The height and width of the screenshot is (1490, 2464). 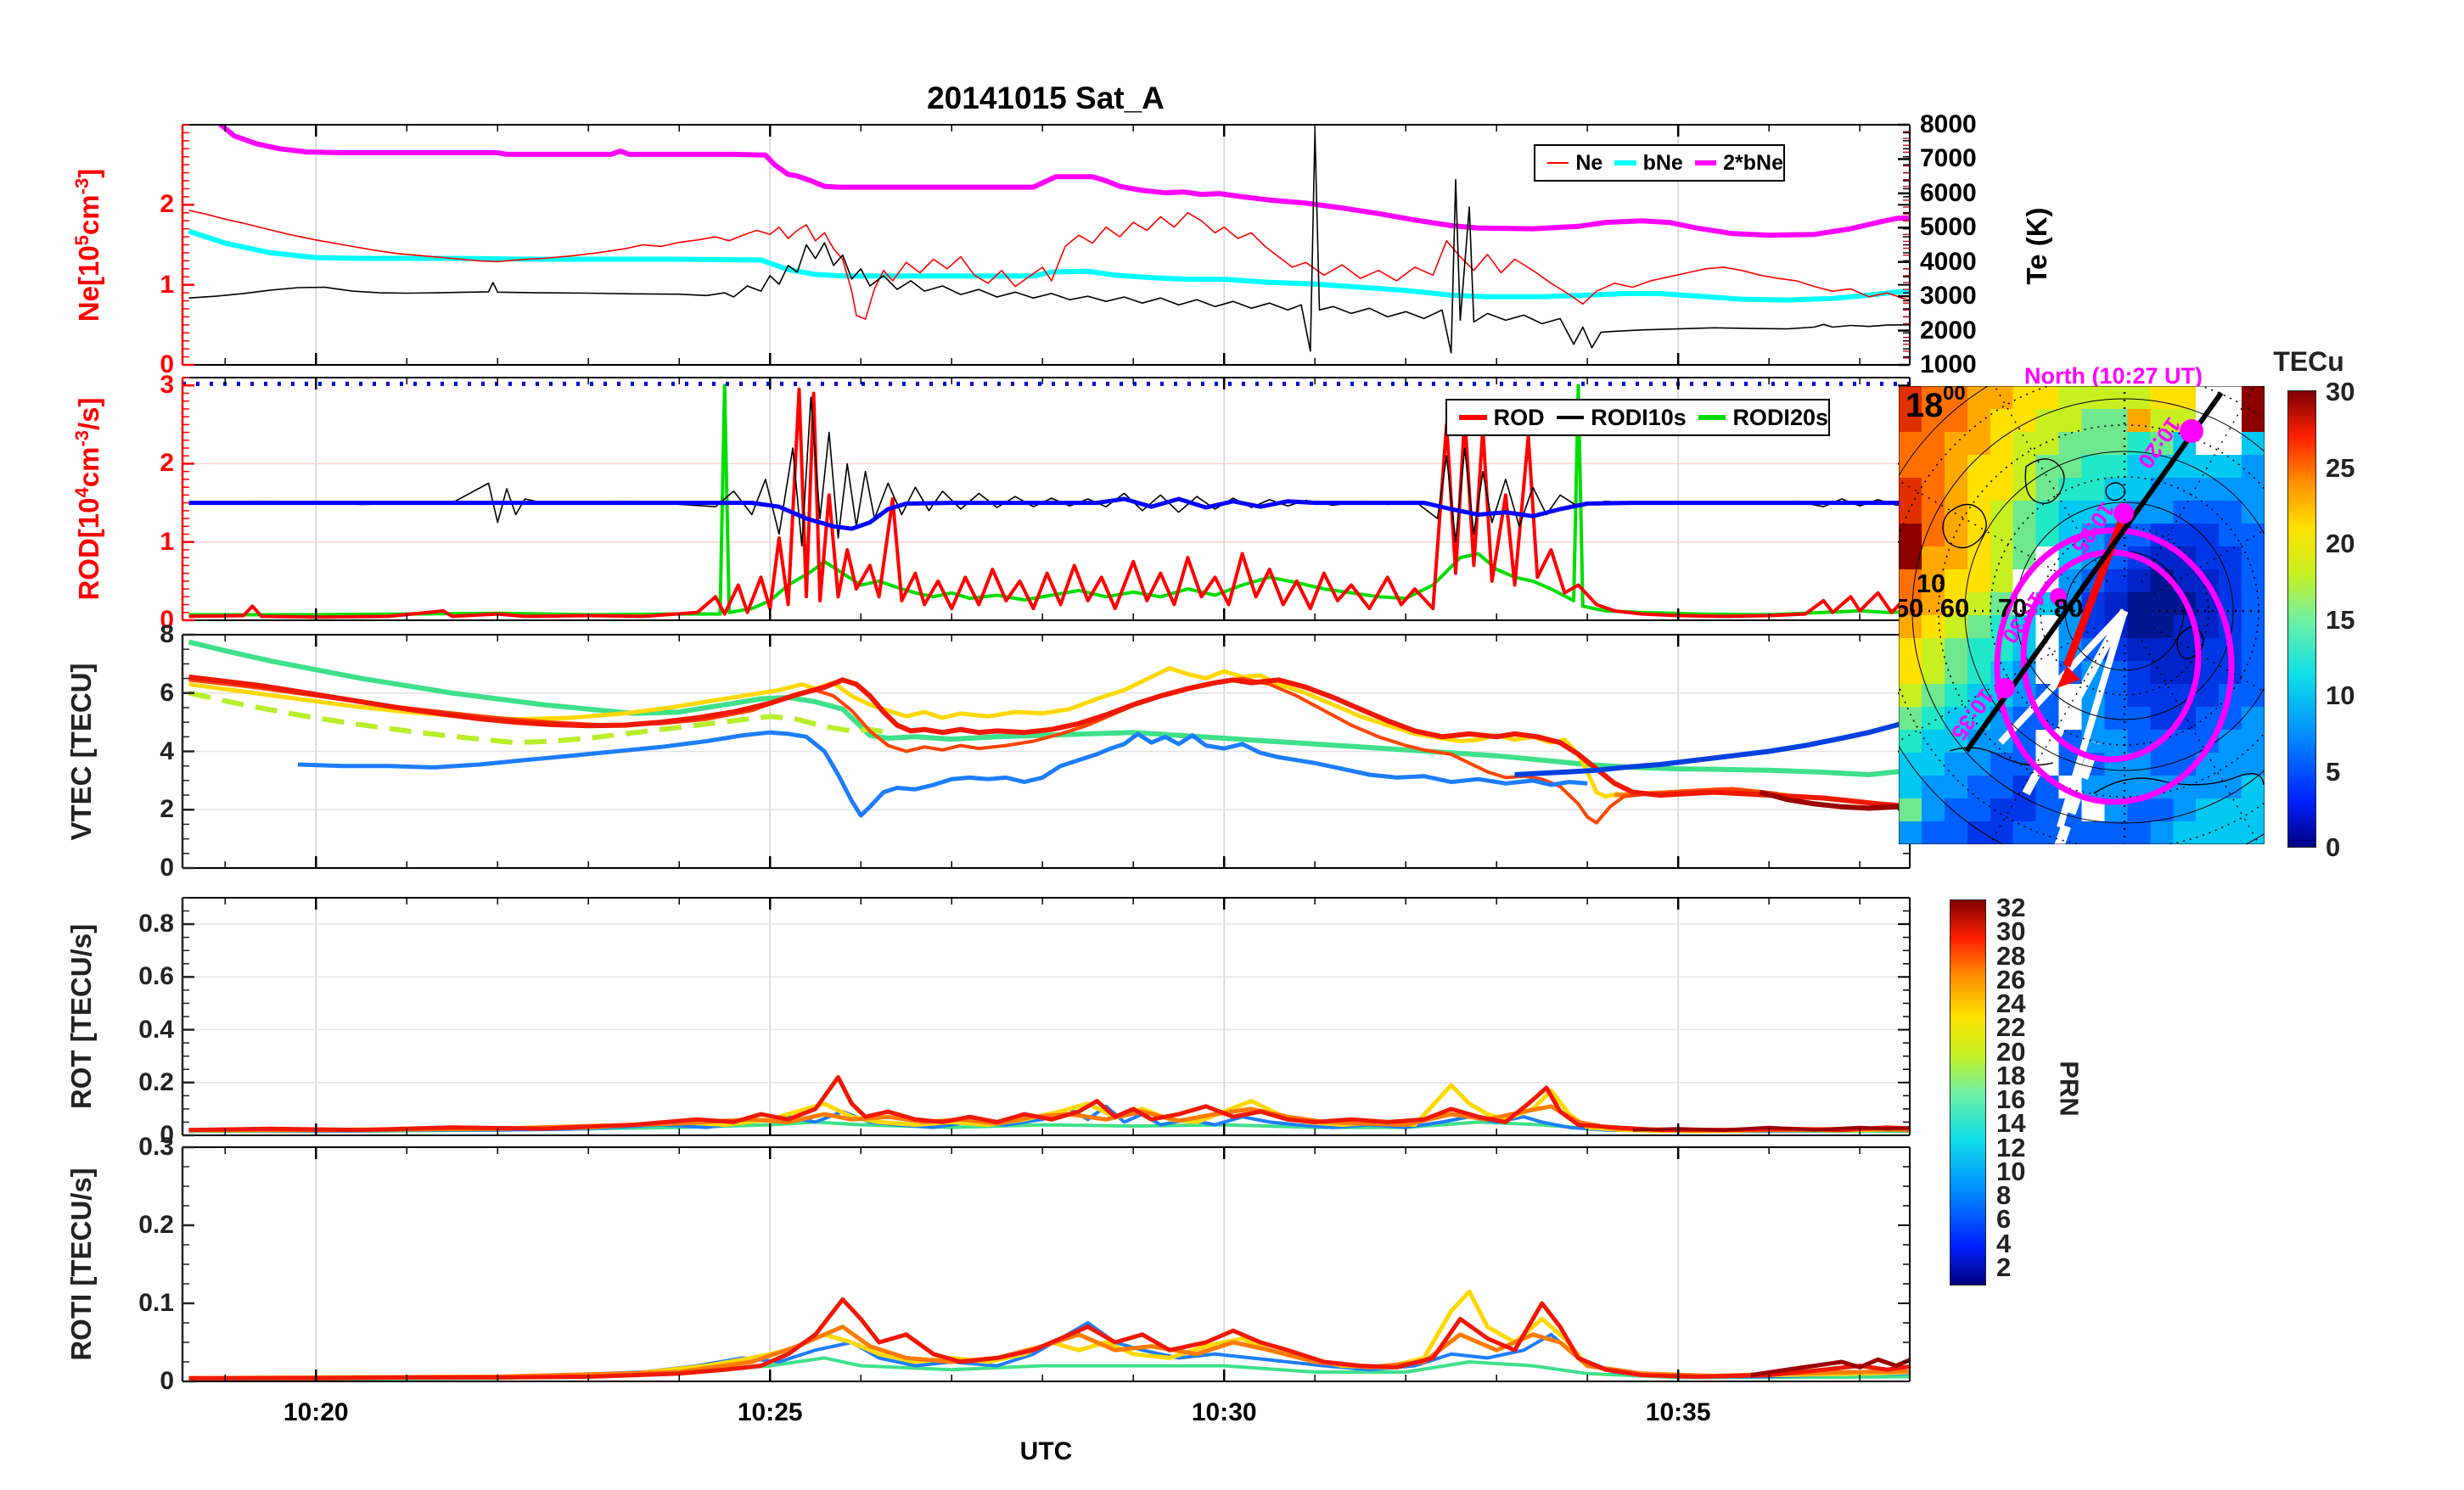 I want to click on map-label: 50, so click(x=1911, y=608).